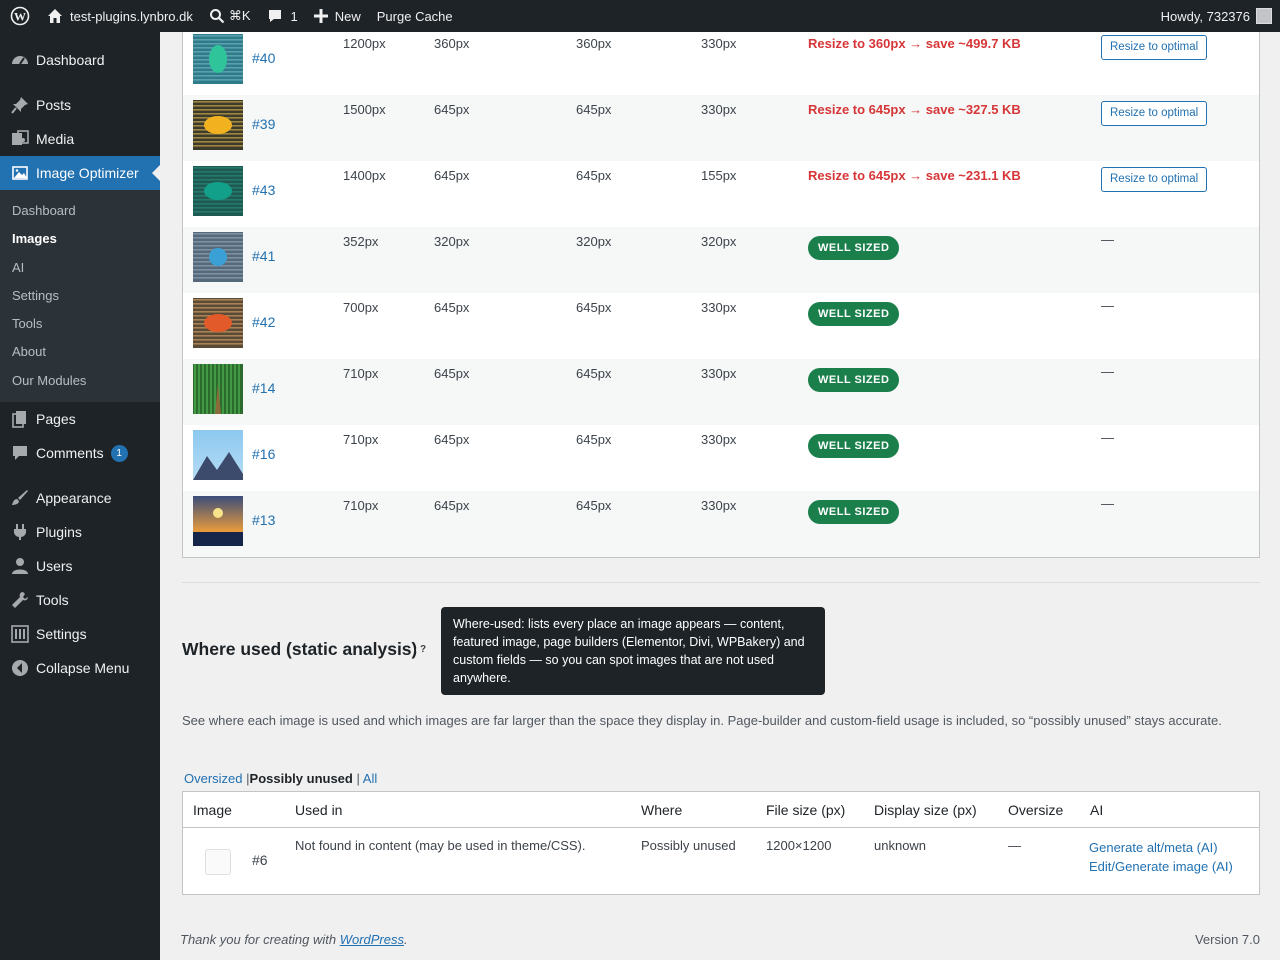 This screenshot has width=1280, height=960. I want to click on menu-users: Users, so click(80, 566).